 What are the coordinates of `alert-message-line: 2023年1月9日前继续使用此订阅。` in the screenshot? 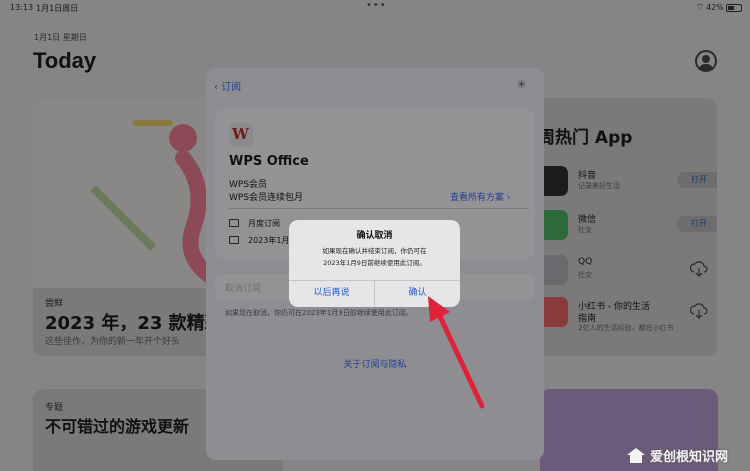 It's located at (374, 263).